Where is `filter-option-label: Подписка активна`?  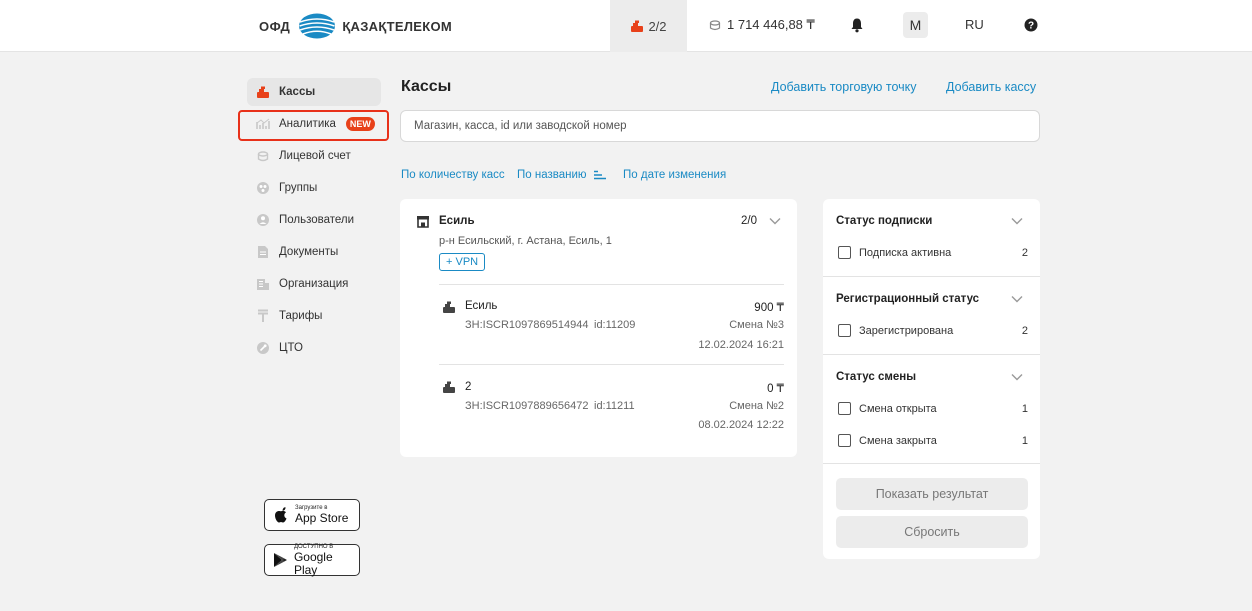
filter-option-label: Подписка активна is located at coordinates (905, 252).